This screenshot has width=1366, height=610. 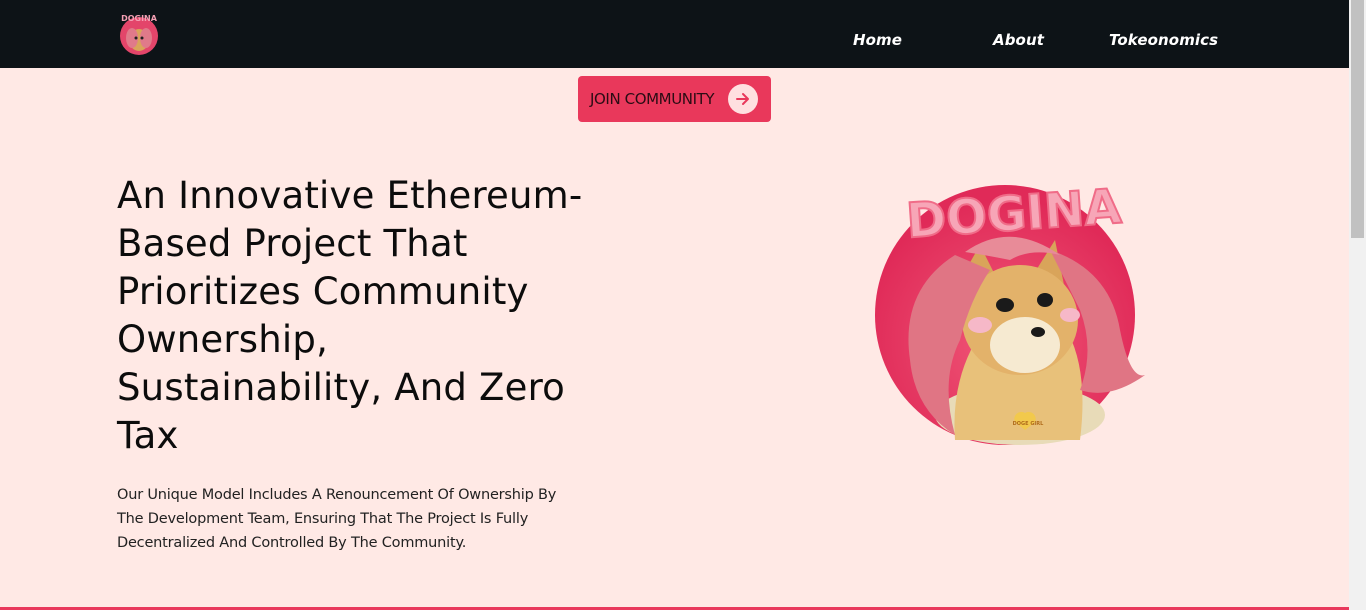 I want to click on top-navbar: DOGINA Home About Tokeonomics, so click(x=674, y=34).